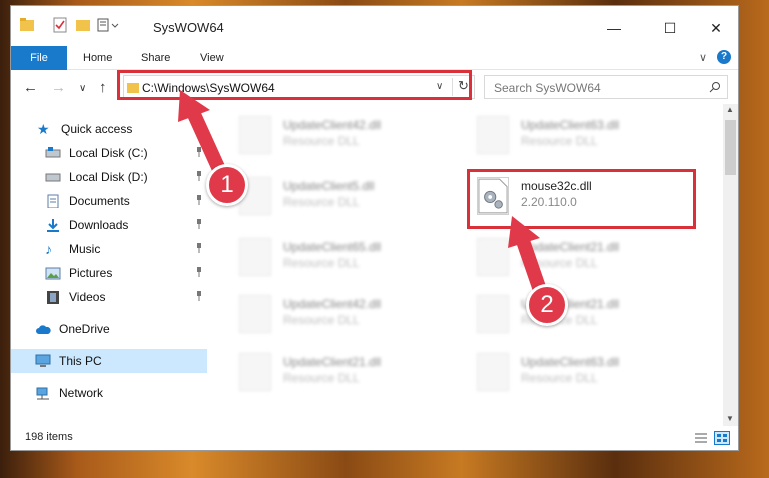 The height and width of the screenshot is (478, 769). Describe the element at coordinates (227, 185) in the screenshot. I see `step-badge-1: 1` at that location.